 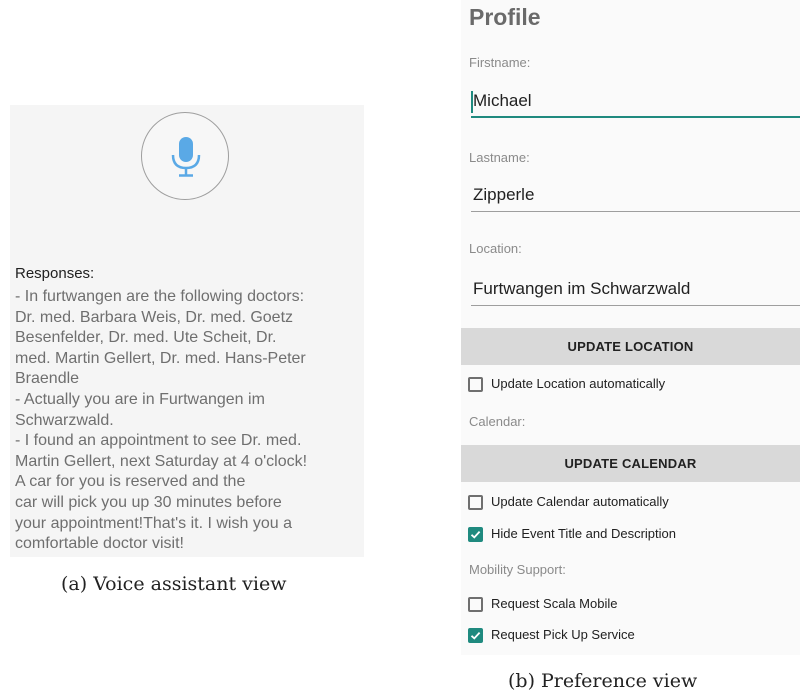 What do you see at coordinates (160, 358) in the screenshot?
I see `response-line: med. Martin Gellert, Dr. med. Hans-Peter` at bounding box center [160, 358].